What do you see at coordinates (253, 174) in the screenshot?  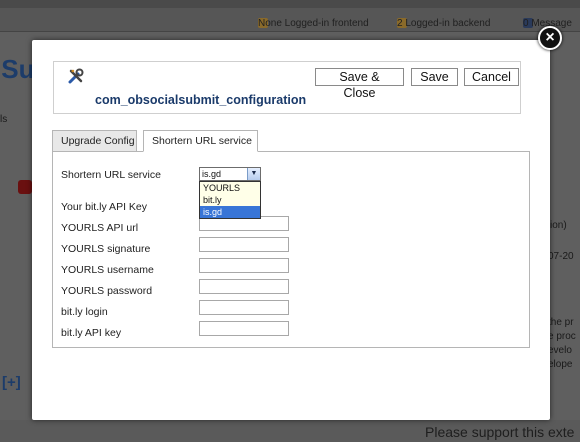 I see `chevron-down-icon: ▼` at bounding box center [253, 174].